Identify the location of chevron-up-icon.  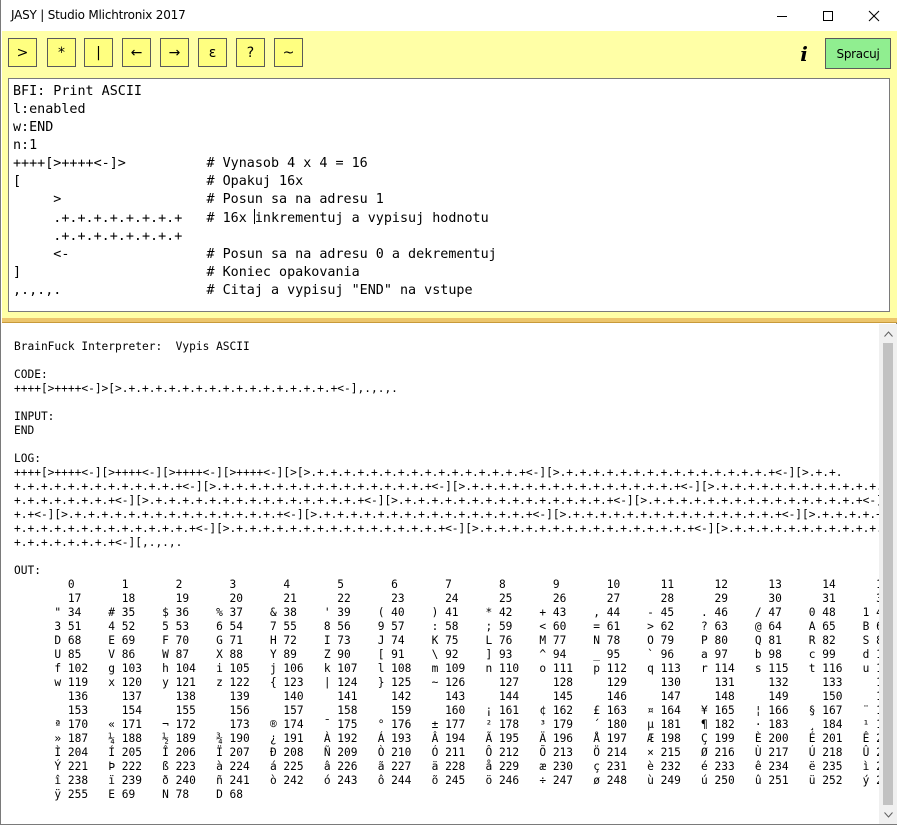
(888, 333).